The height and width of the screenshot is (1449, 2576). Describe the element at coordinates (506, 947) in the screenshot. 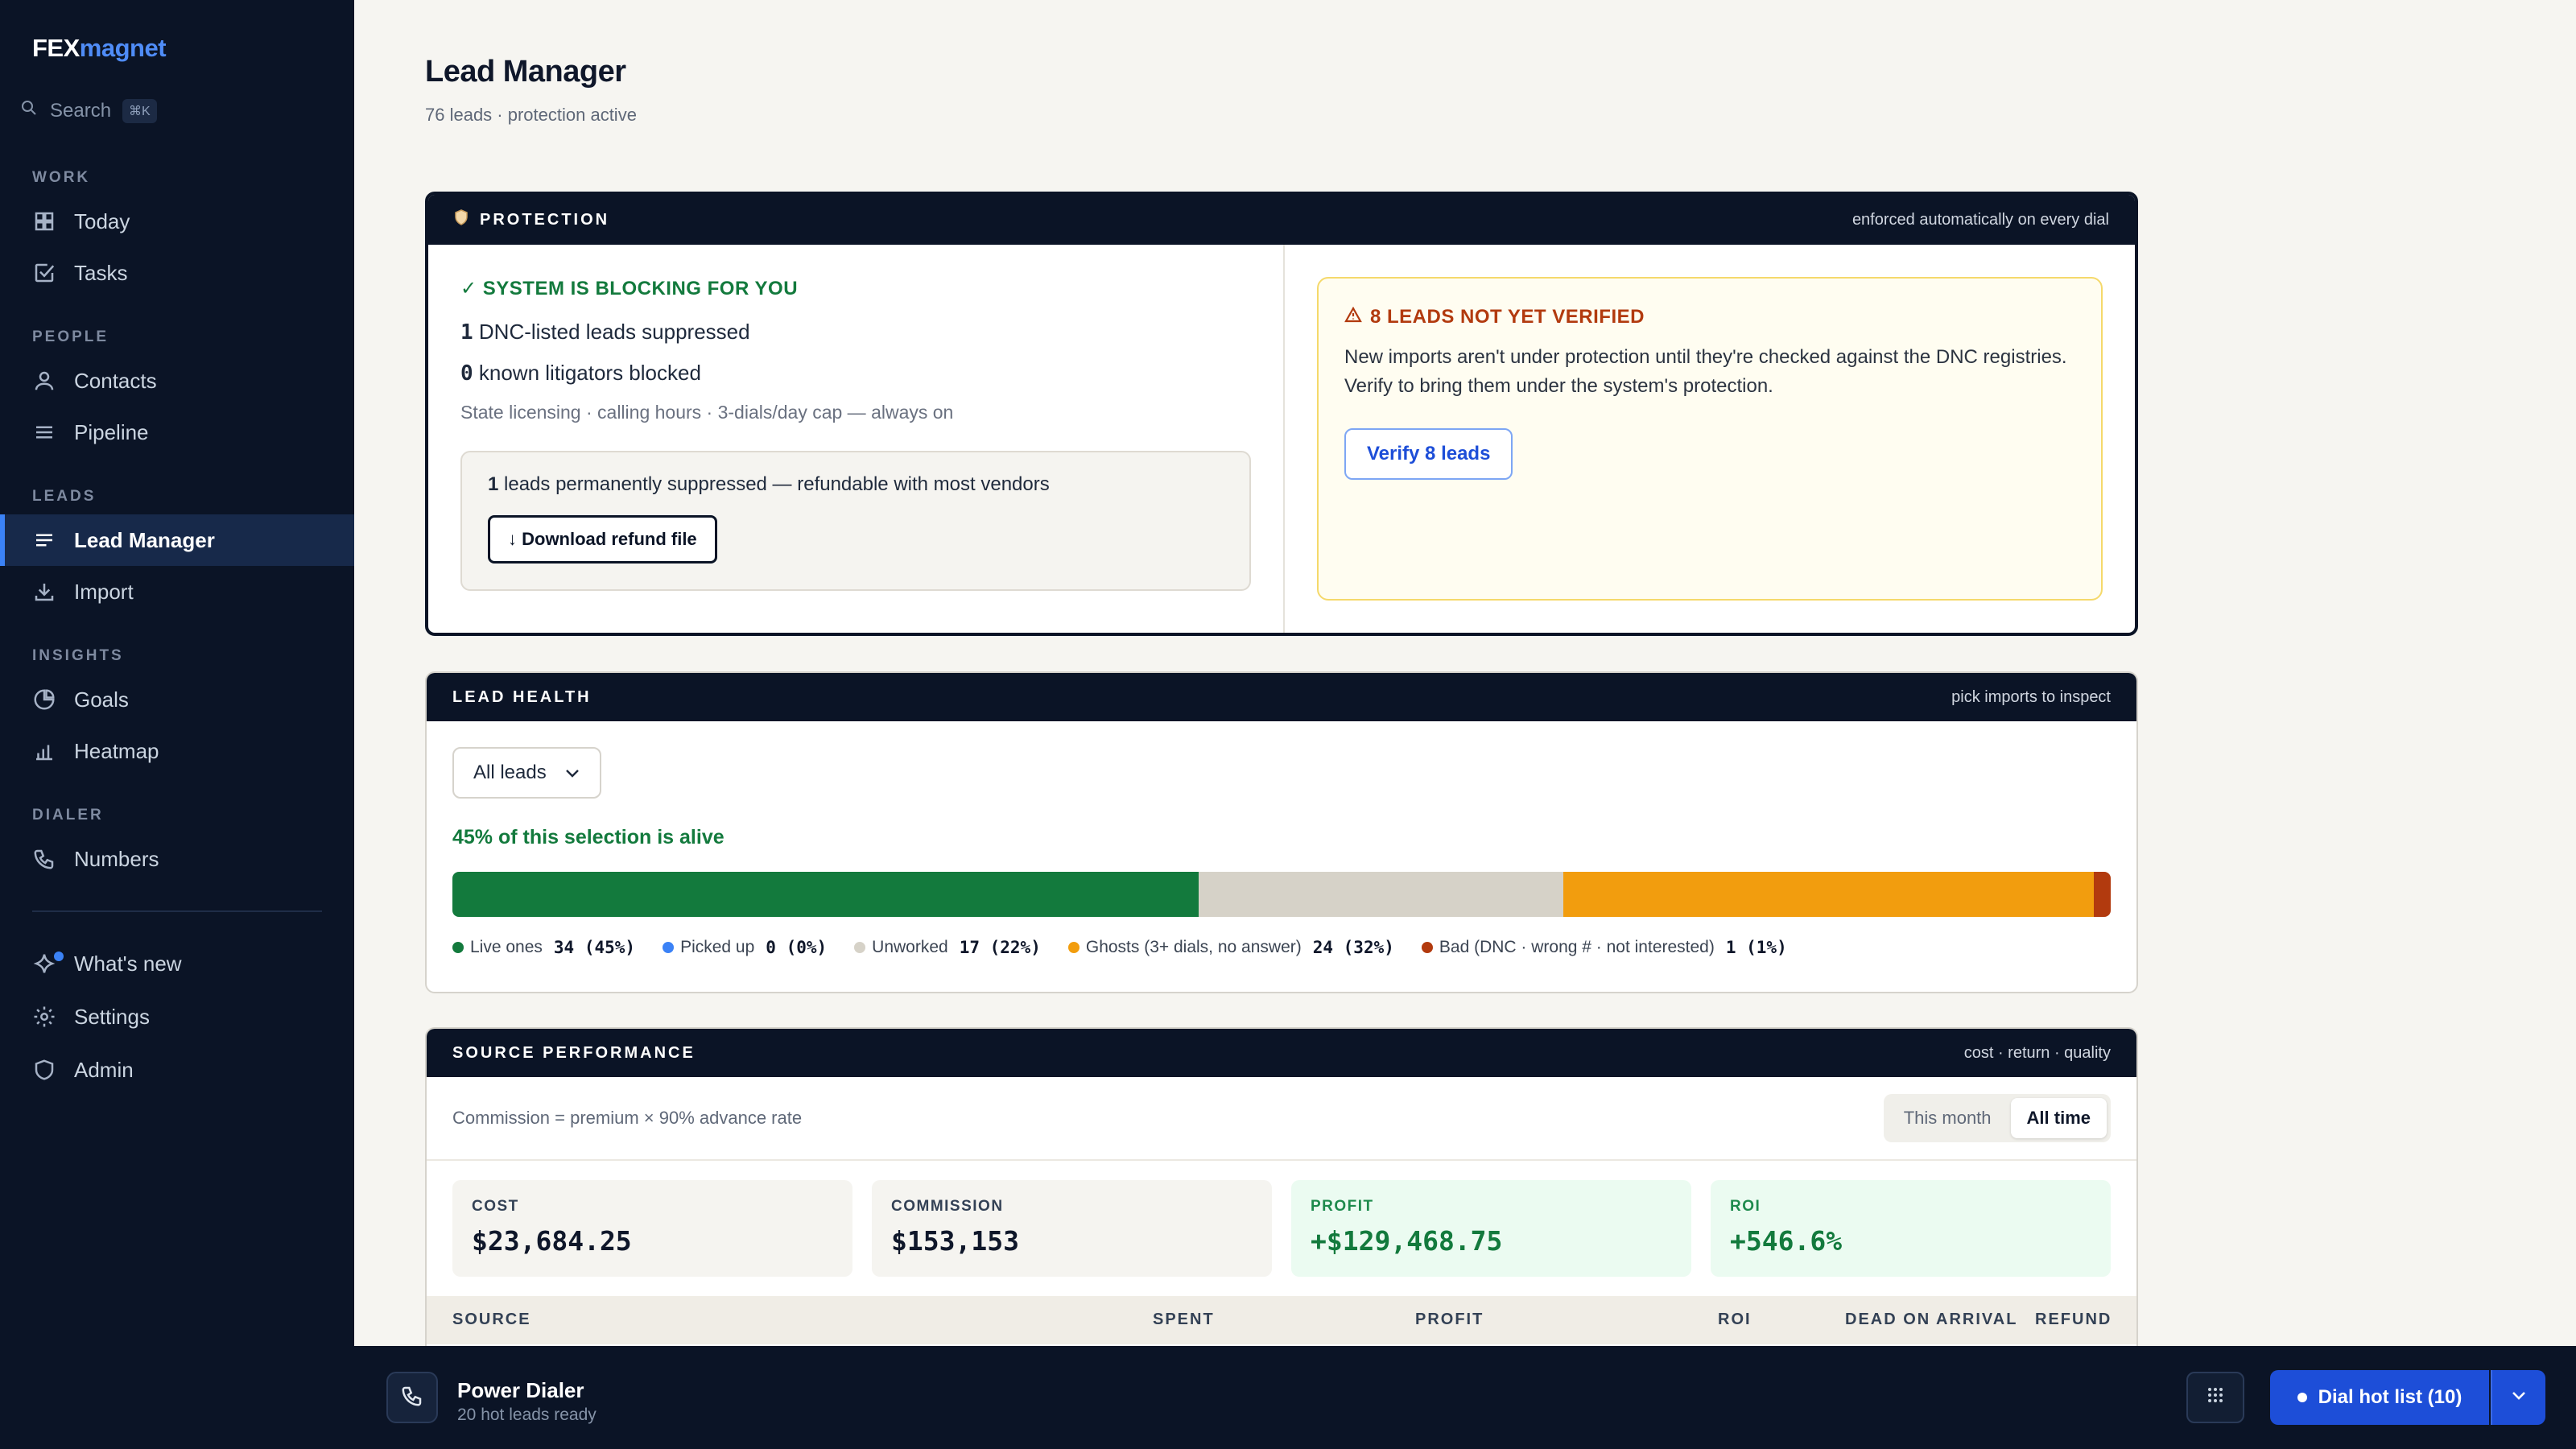

I see `legend-label: Live ones` at that location.